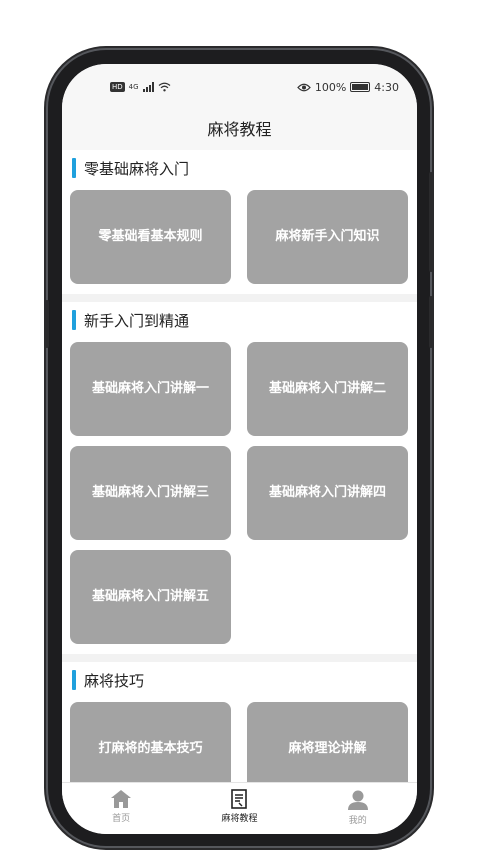 The height and width of the screenshot is (850, 478). Describe the element at coordinates (137, 168) in the screenshot. I see `section-title: 零基础麻将入门` at that location.